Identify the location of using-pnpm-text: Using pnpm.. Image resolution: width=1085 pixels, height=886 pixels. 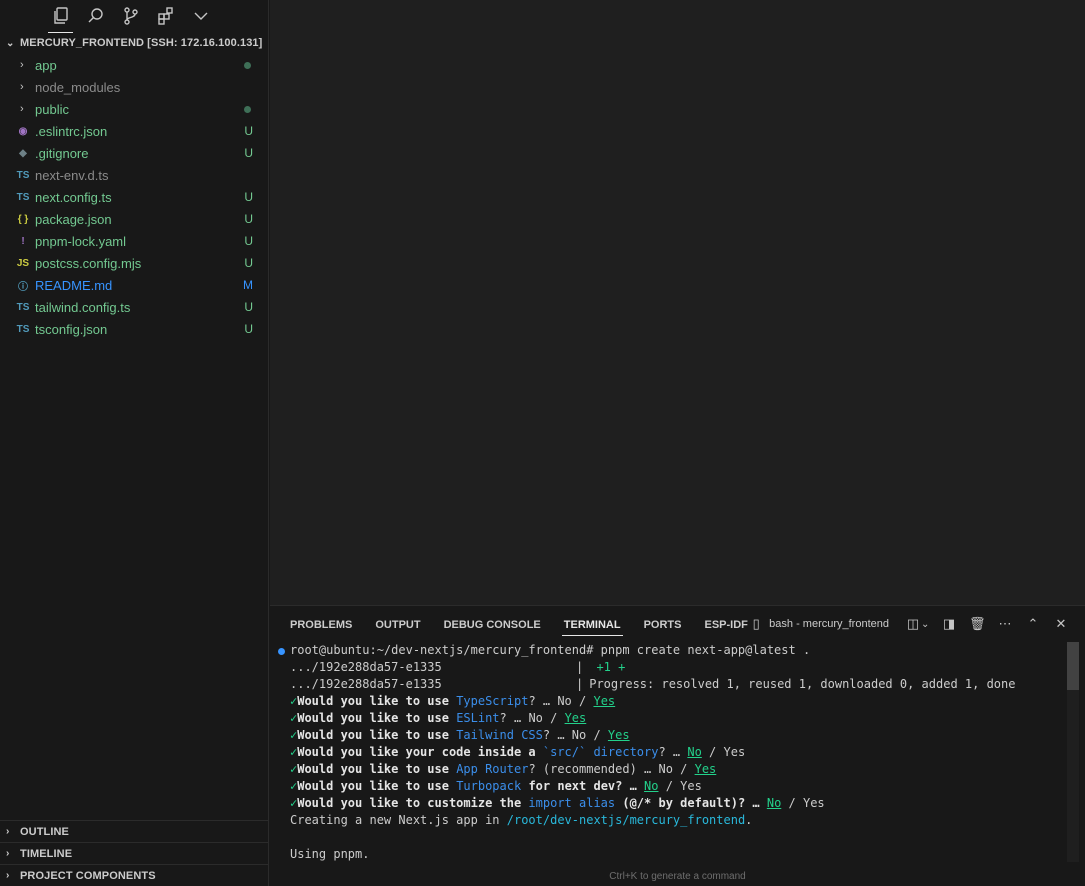
(330, 854).